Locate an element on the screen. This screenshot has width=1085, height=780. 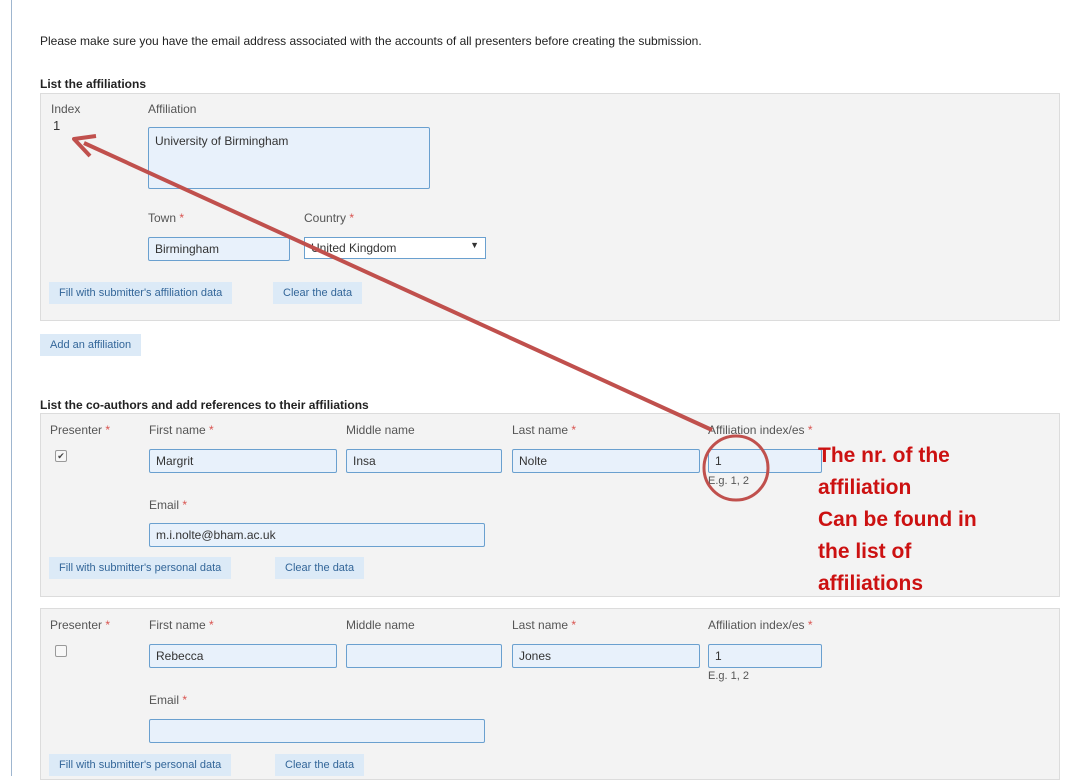
add-affiliation-button: Add an affiliation is located at coordinates (91, 345).